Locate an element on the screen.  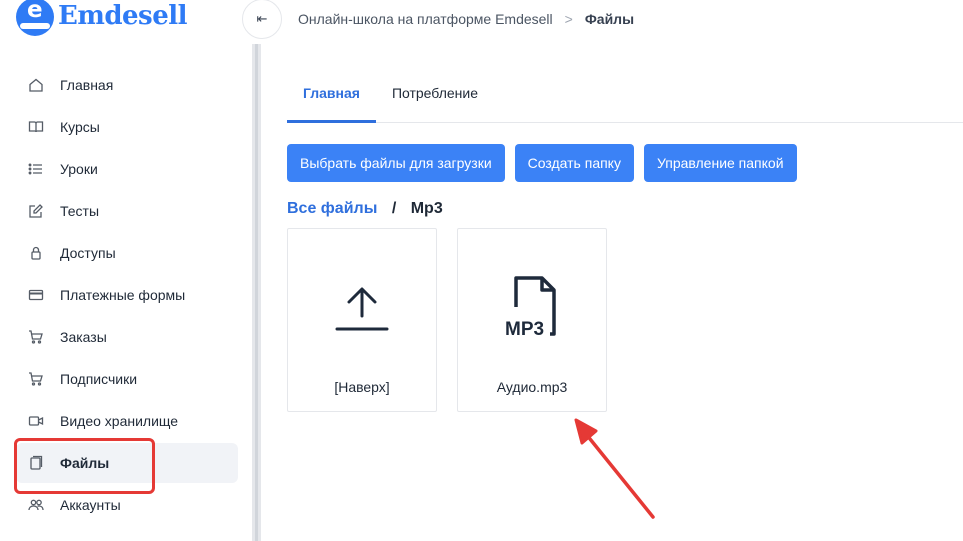
upload-icon is located at coordinates (362, 309).